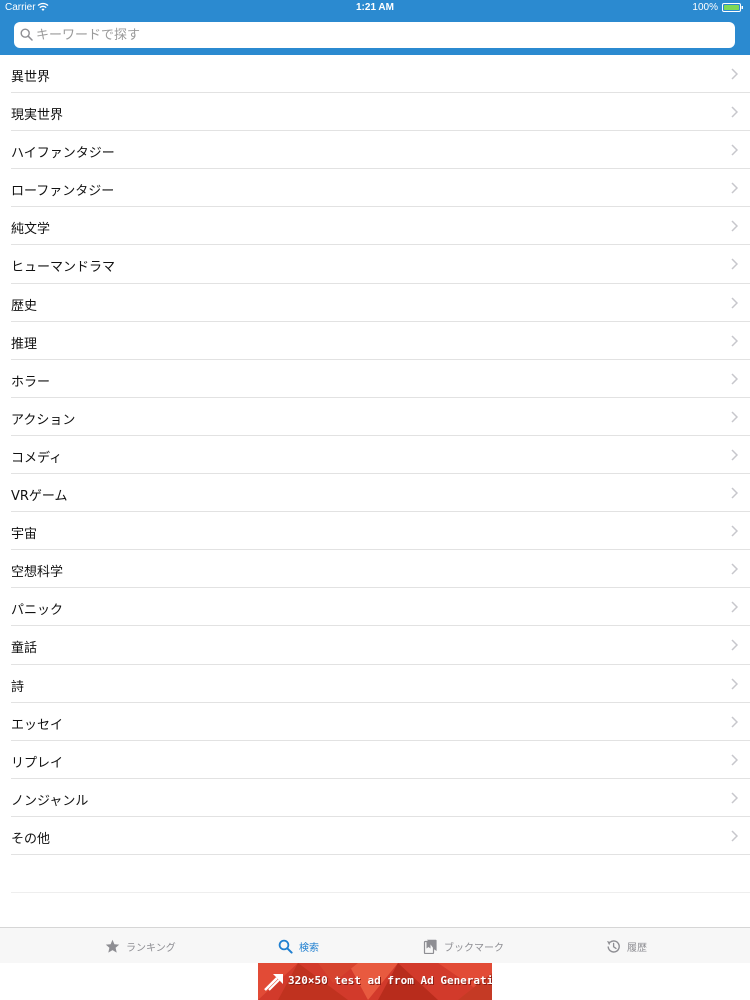 Image resolution: width=750 pixels, height=1000 pixels. Describe the element at coordinates (37, 611) in the screenshot. I see `genre-label: パニック` at that location.